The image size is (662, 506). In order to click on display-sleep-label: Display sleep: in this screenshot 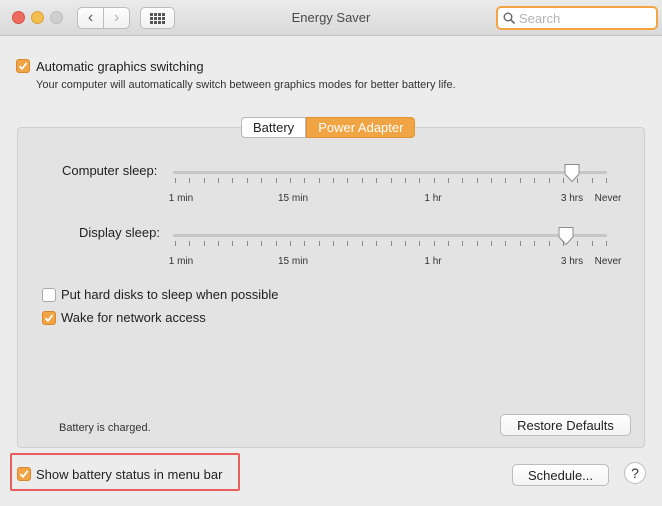, I will do `click(119, 232)`.